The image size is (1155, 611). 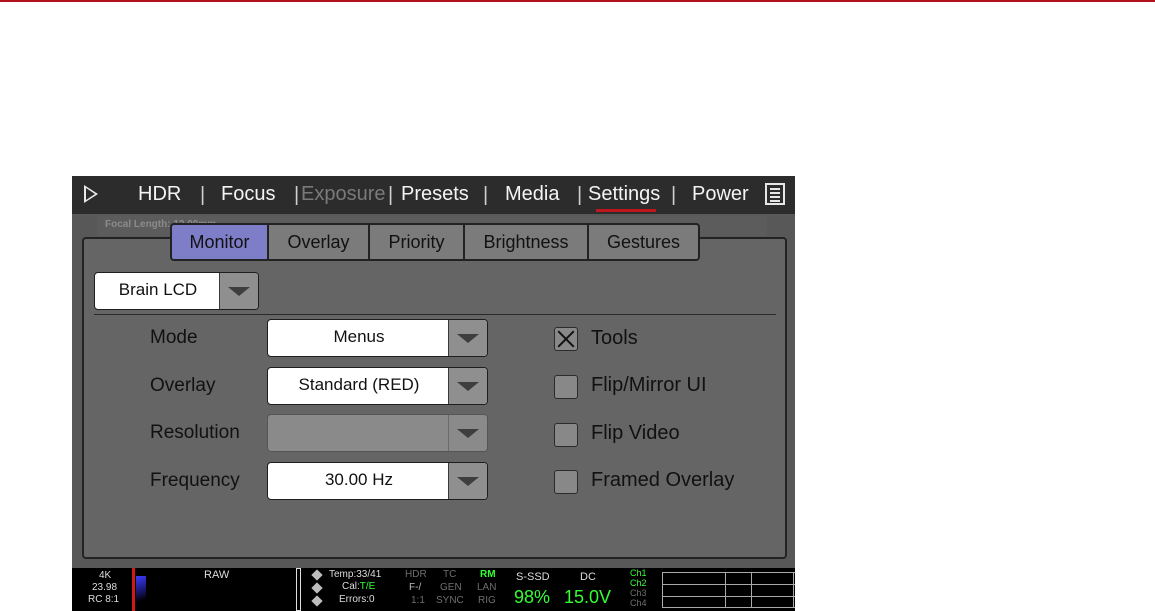 I want to click on tools-checkbox, so click(x=566, y=339).